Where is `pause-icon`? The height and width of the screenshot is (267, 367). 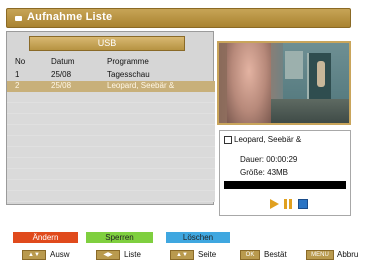 pause-icon is located at coordinates (289, 204).